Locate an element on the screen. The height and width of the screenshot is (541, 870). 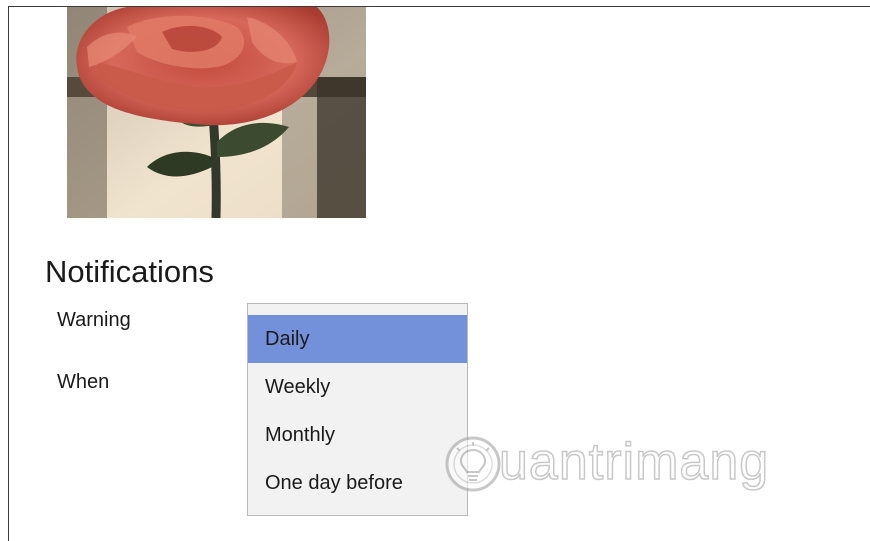
dropdown-option-weekly: Weekly is located at coordinates (357, 387).